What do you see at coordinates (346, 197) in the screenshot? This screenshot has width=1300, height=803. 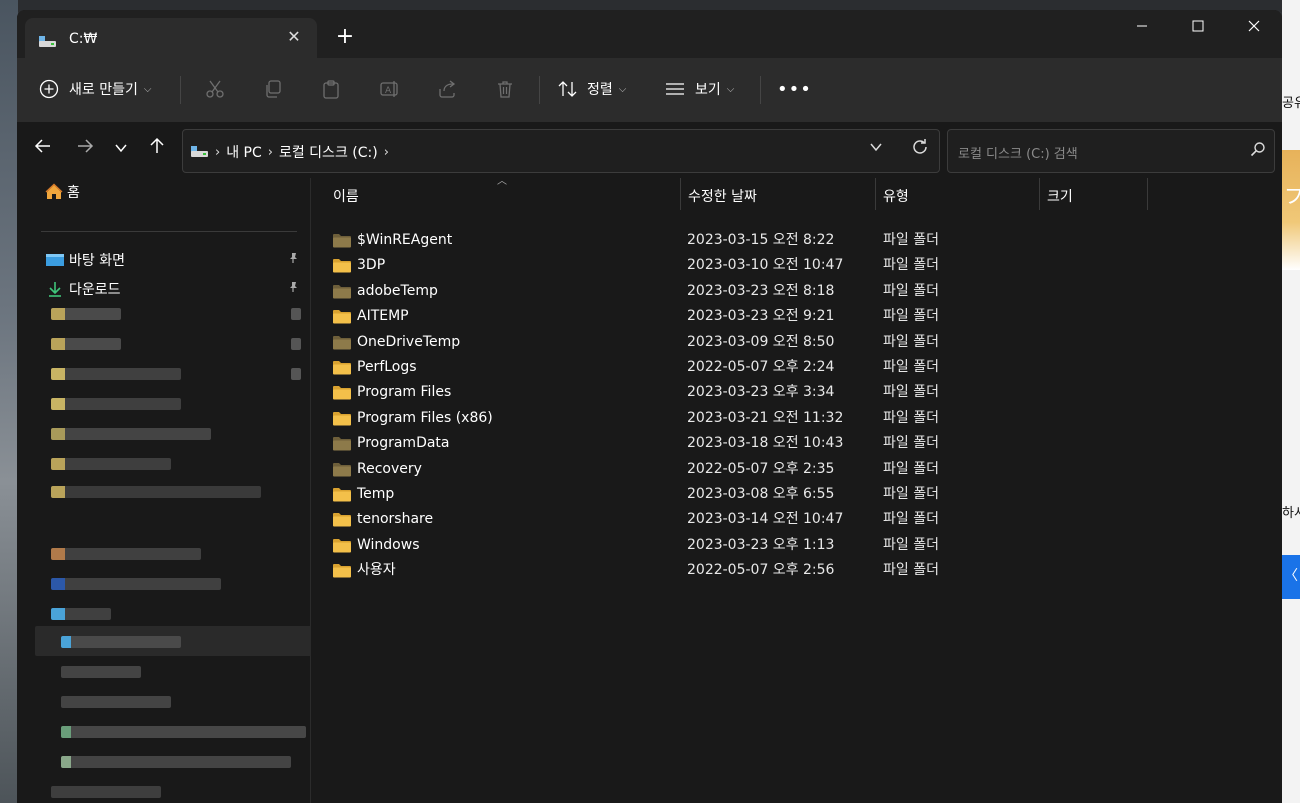 I see `column-header-name: 이름` at bounding box center [346, 197].